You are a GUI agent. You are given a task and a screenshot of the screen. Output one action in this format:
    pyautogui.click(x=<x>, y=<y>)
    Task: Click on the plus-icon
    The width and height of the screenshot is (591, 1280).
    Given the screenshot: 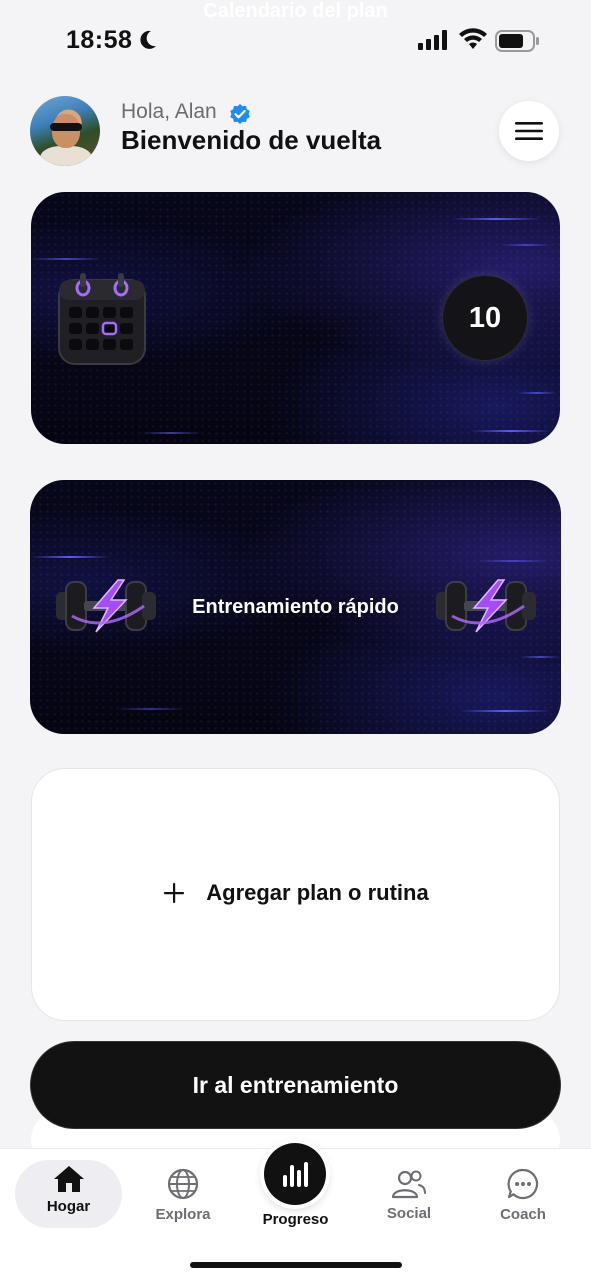 What is the action you would take?
    pyautogui.click(x=174, y=893)
    